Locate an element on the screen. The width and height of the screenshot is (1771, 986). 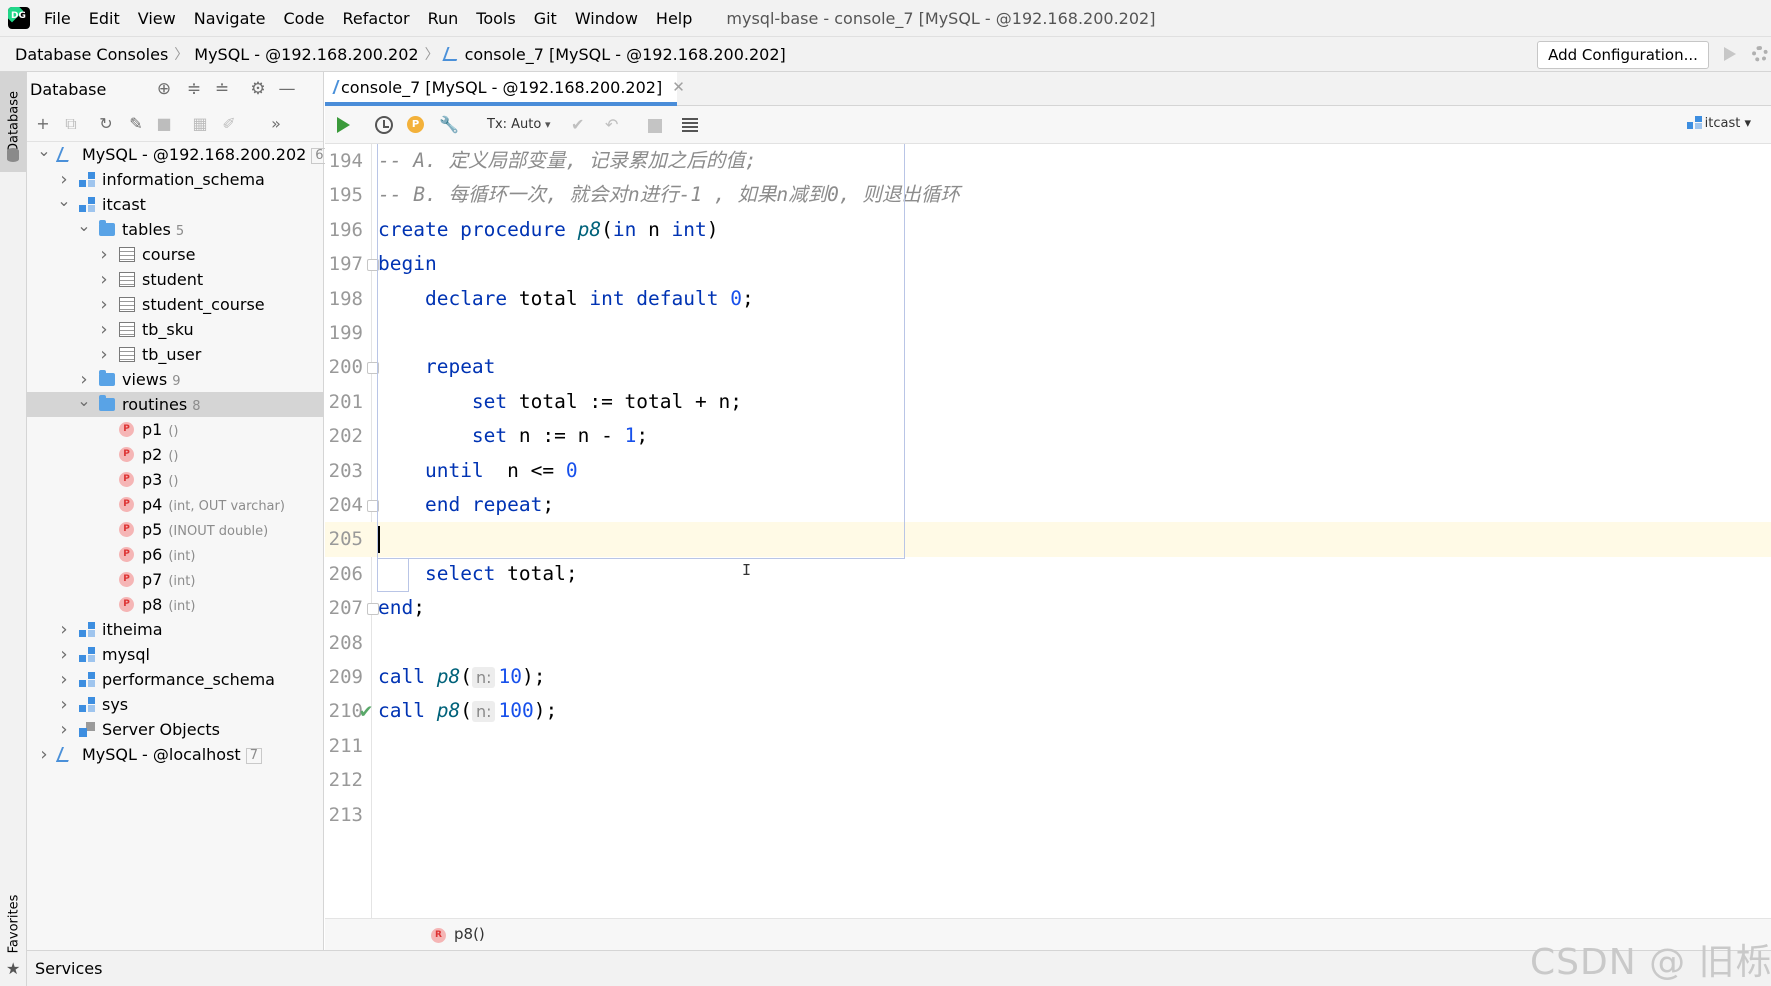
tree-node: › performance_schema is located at coordinates (175, 679).